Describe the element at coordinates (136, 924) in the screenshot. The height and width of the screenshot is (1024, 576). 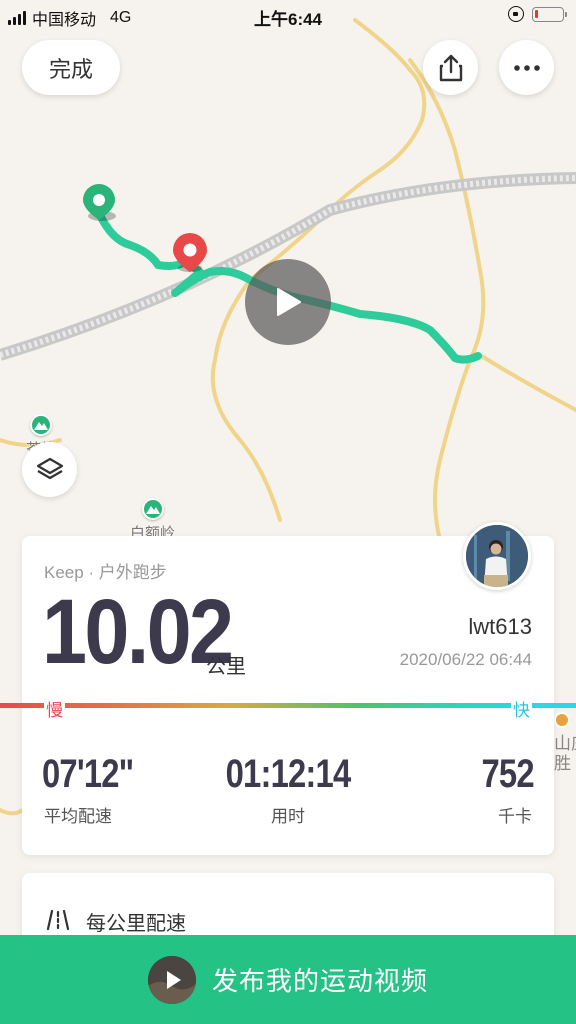
I see `per-km-title: 每公里配速` at that location.